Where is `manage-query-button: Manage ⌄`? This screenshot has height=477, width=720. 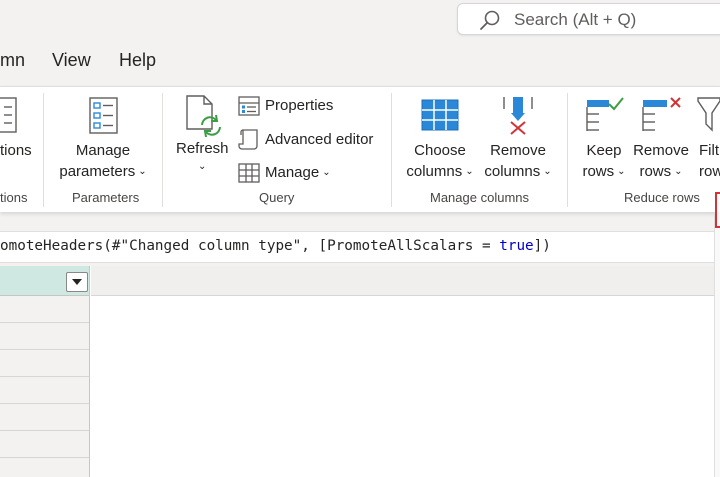
manage-query-button: Manage ⌄ is located at coordinates (298, 172).